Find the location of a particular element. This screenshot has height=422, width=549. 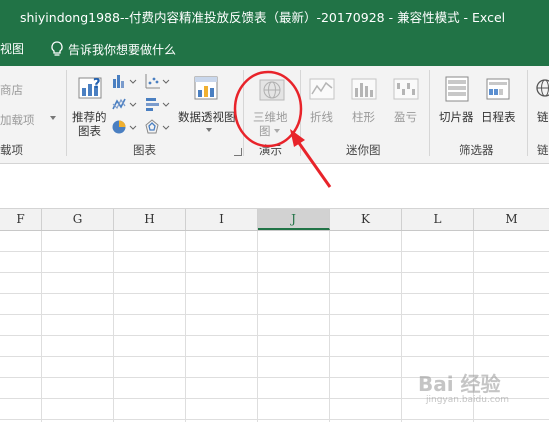

tab-view: 视图 is located at coordinates (12, 48).